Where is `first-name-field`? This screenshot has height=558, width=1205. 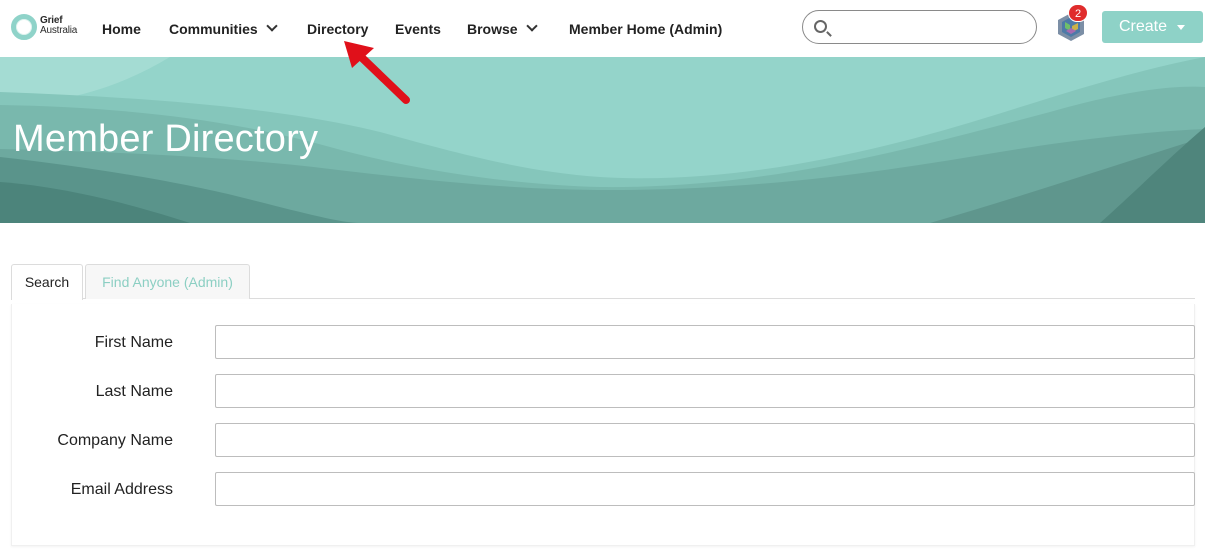
first-name-field is located at coordinates (705, 342).